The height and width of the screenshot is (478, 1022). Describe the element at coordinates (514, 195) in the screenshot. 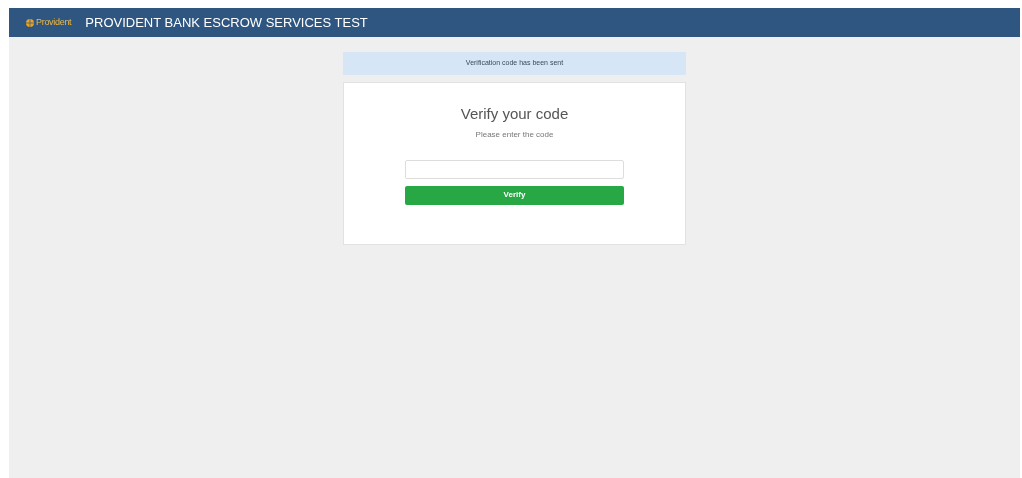

I see `verify-button: Verify` at that location.